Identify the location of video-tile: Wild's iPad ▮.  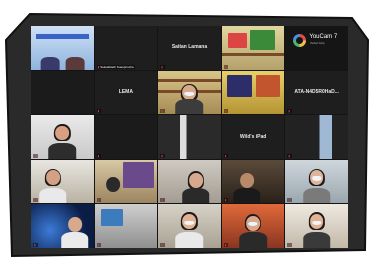
(253, 137).